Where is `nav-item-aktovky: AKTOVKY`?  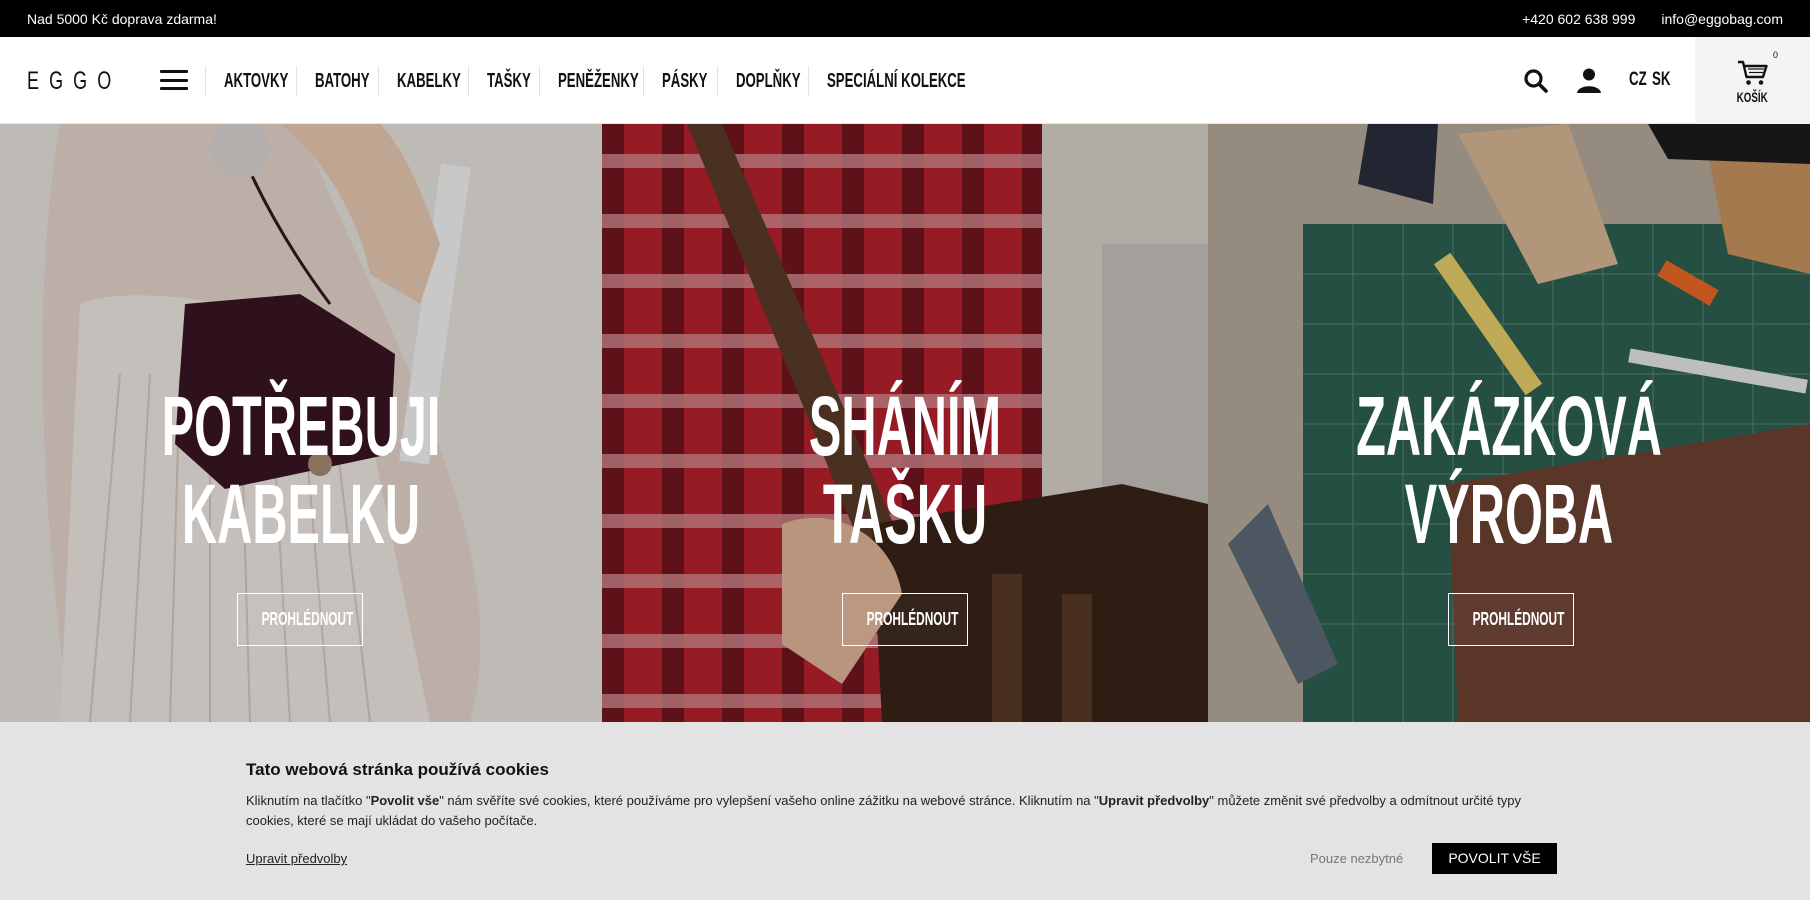 nav-item-aktovky: AKTOVKY is located at coordinates (250, 81).